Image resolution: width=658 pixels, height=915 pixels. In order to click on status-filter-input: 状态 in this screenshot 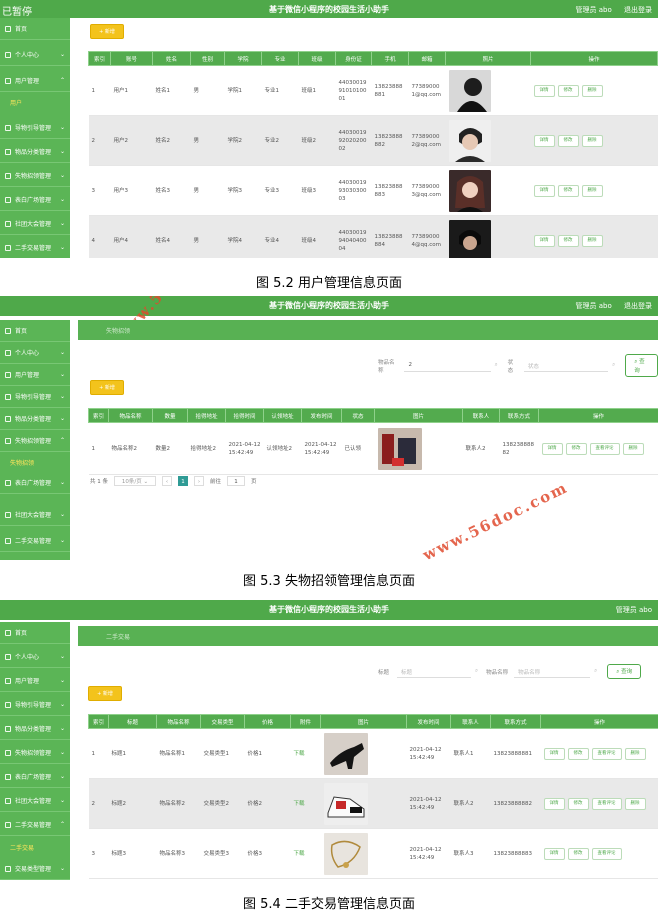, I will do `click(566, 365)`.